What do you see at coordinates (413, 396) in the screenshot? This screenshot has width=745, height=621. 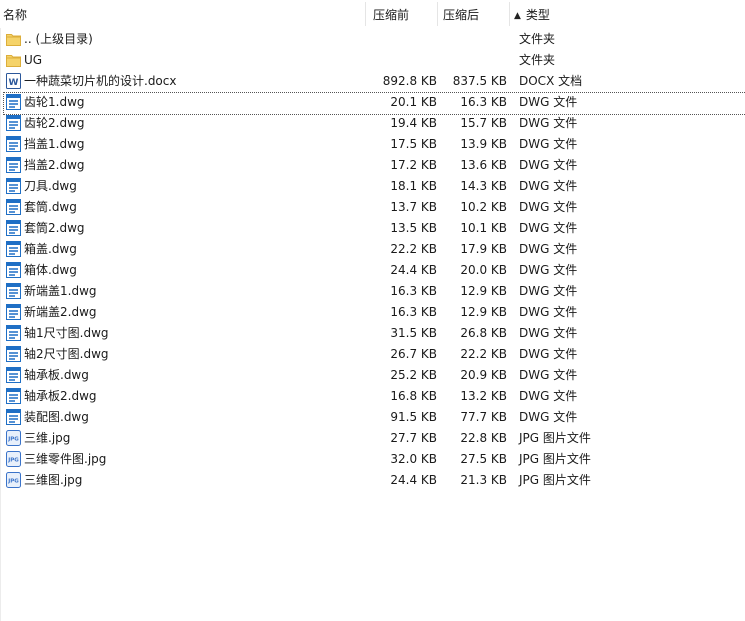 I see `size-before: 16.8 KB` at bounding box center [413, 396].